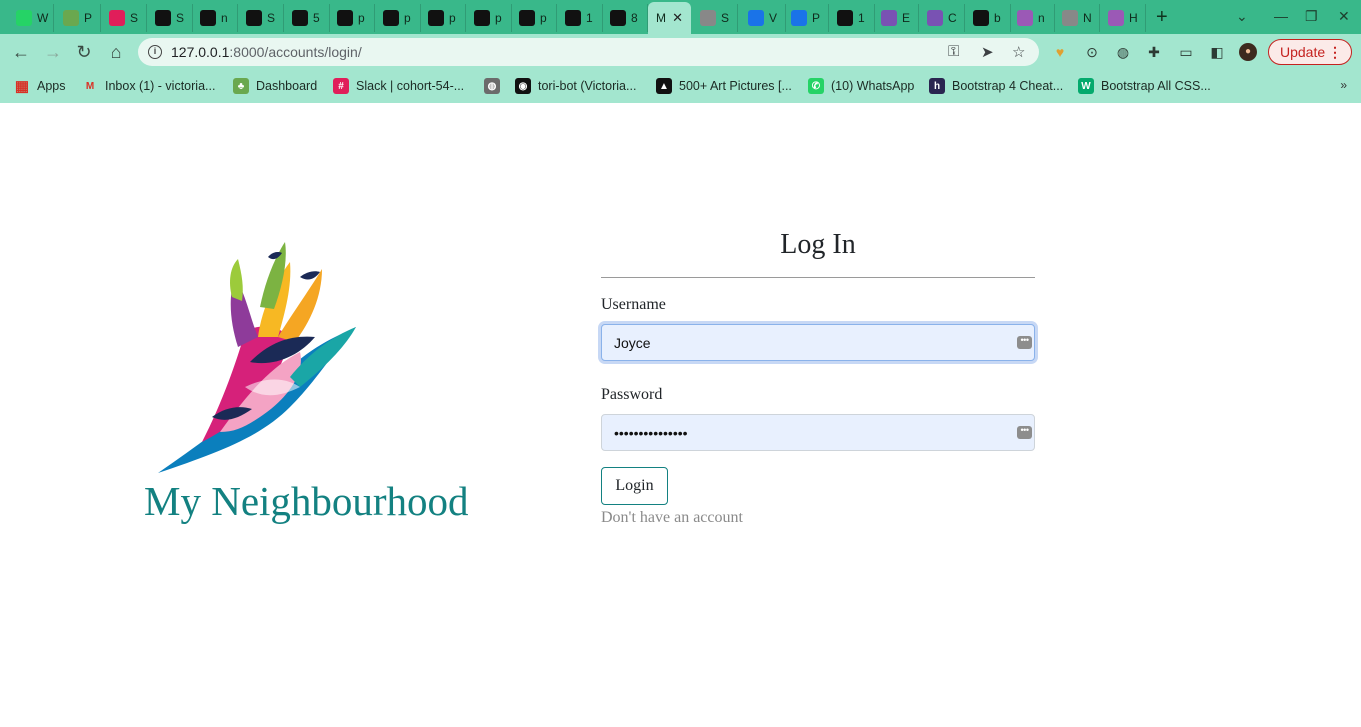  What do you see at coordinates (40, 86) in the screenshot?
I see `bookmark-item: ▦ Apps` at bounding box center [40, 86].